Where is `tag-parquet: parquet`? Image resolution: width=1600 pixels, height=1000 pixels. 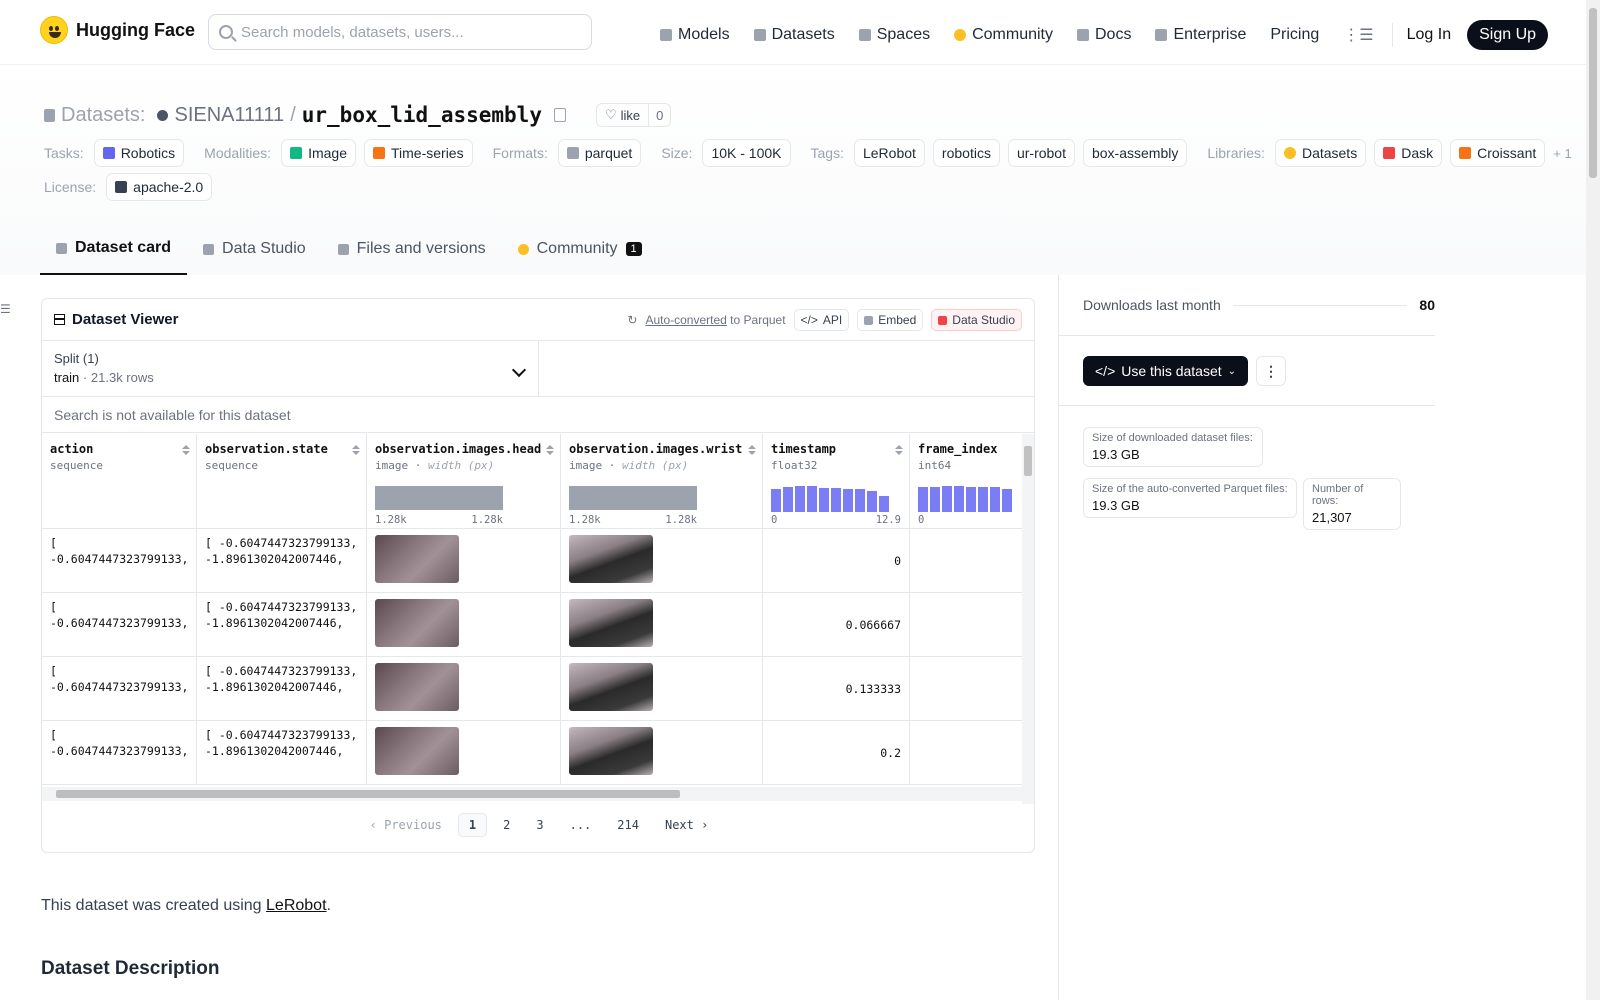
tag-parquet: parquet is located at coordinates (599, 153).